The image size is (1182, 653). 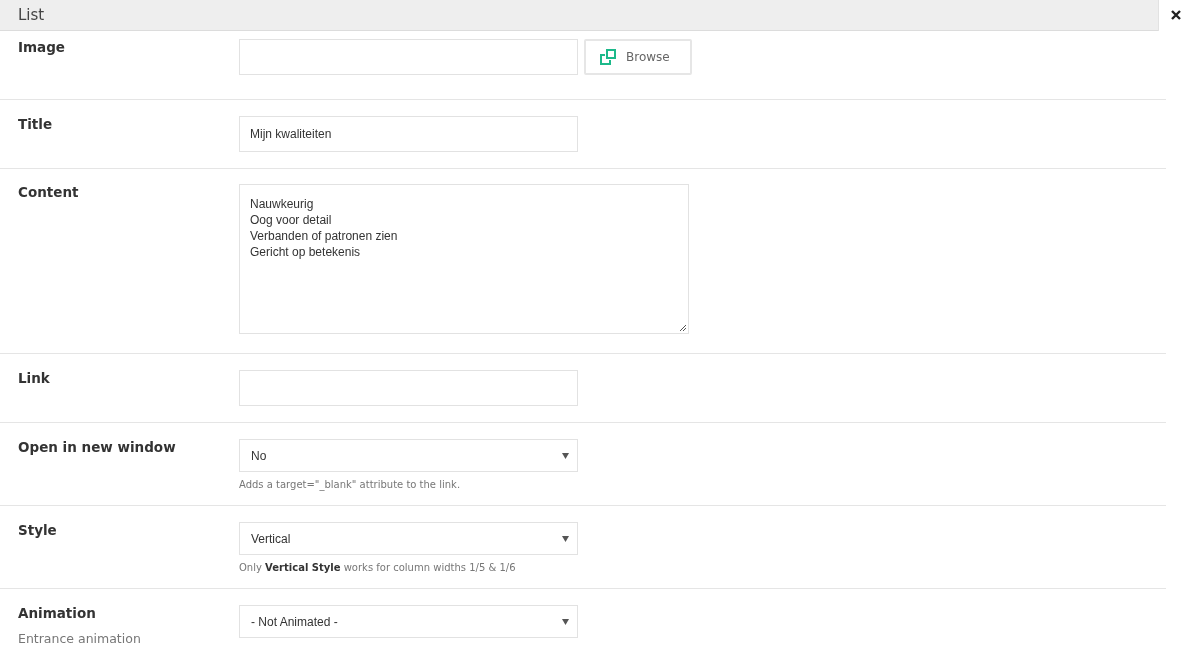 What do you see at coordinates (408, 621) in the screenshot?
I see `select-dropdown: - Not Animated -` at bounding box center [408, 621].